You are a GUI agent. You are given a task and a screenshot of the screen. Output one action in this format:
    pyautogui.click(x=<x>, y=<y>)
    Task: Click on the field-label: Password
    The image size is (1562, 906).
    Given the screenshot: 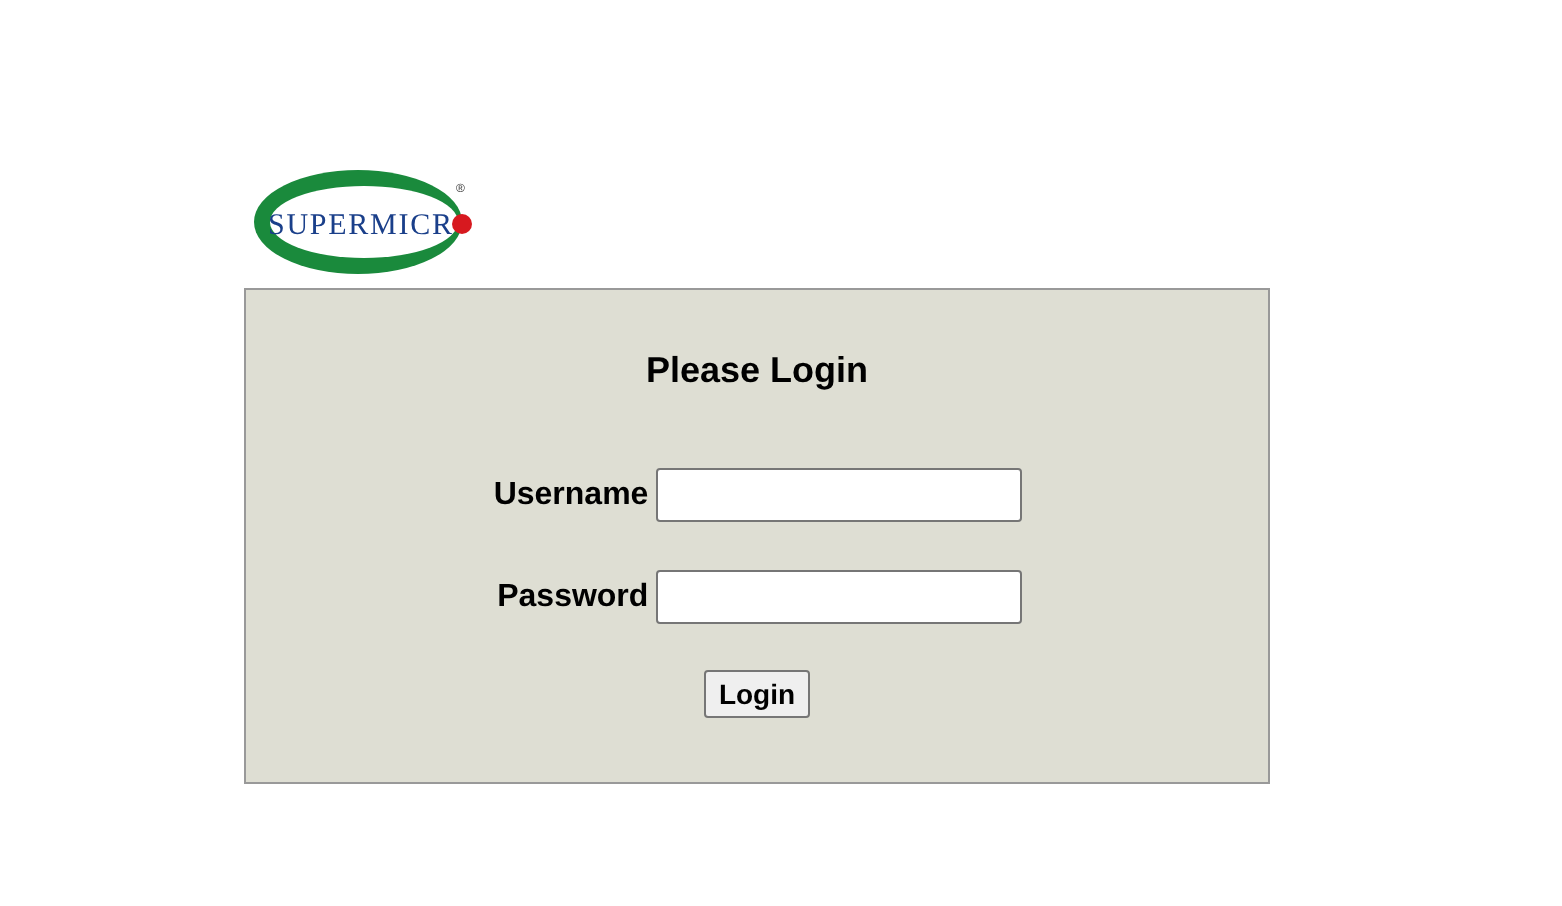 What is the action you would take?
    pyautogui.click(x=572, y=597)
    